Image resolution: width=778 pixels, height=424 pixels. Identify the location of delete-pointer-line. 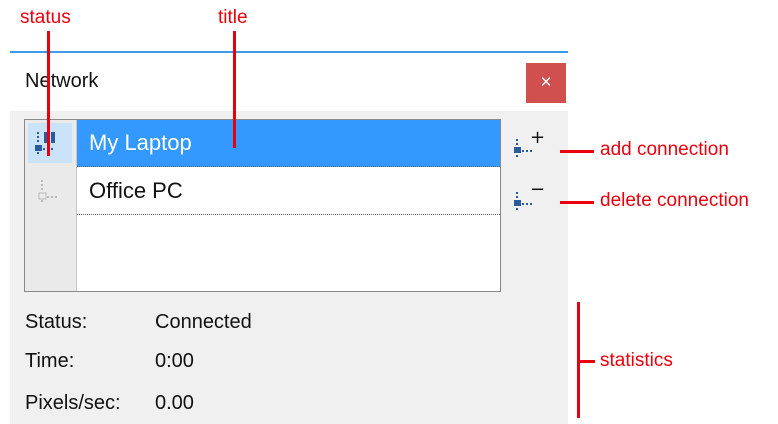
(577, 202).